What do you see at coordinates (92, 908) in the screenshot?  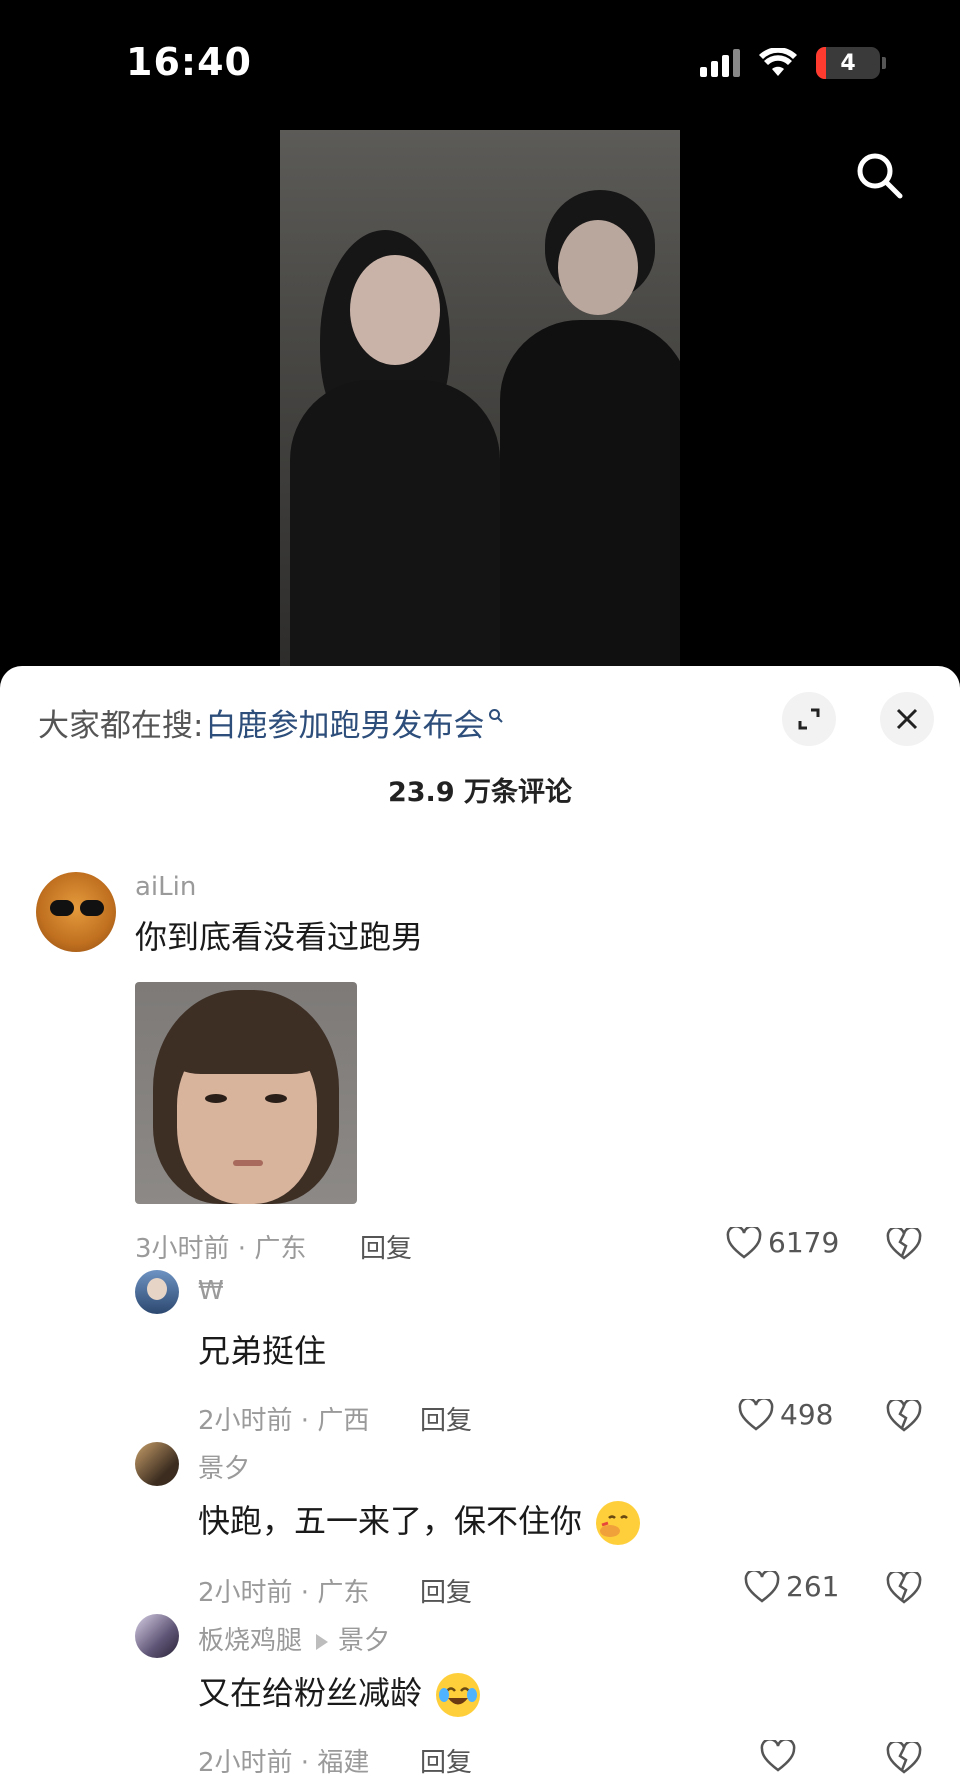 I see `sunglasses-right` at bounding box center [92, 908].